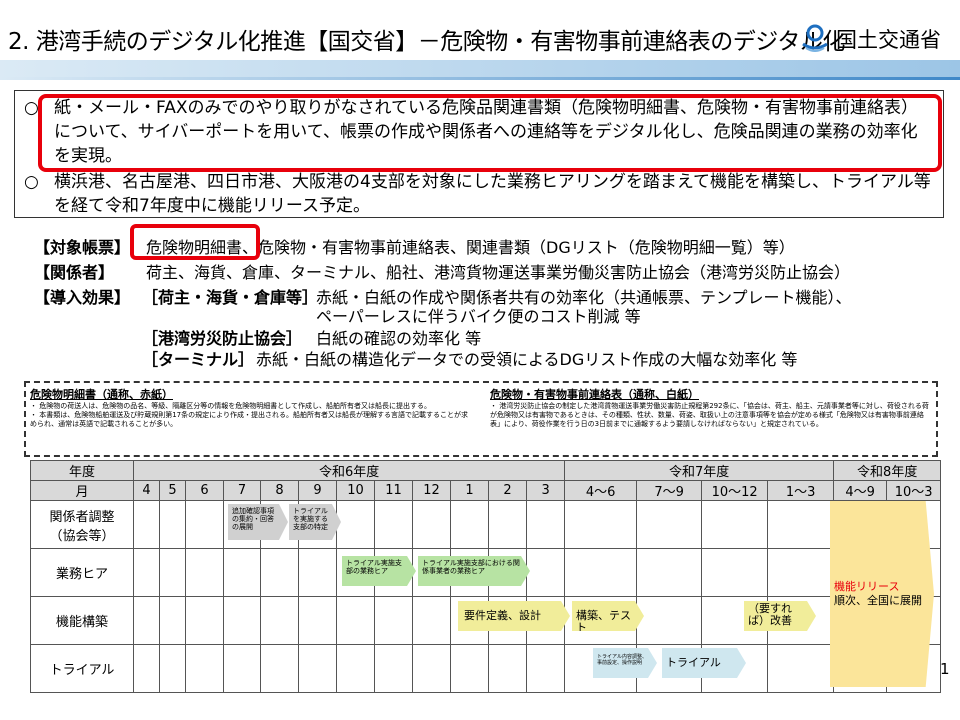 The image size is (960, 720). I want to click on bar-build-2: 構築、テスト, so click(608, 616).